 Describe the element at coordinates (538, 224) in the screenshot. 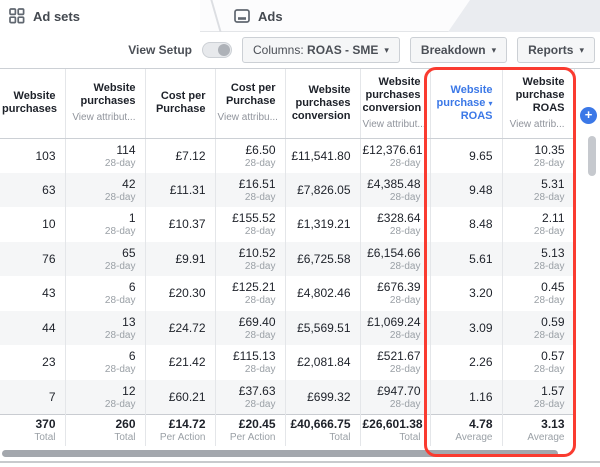

I see `table-cell: 2.11 28-day` at that location.